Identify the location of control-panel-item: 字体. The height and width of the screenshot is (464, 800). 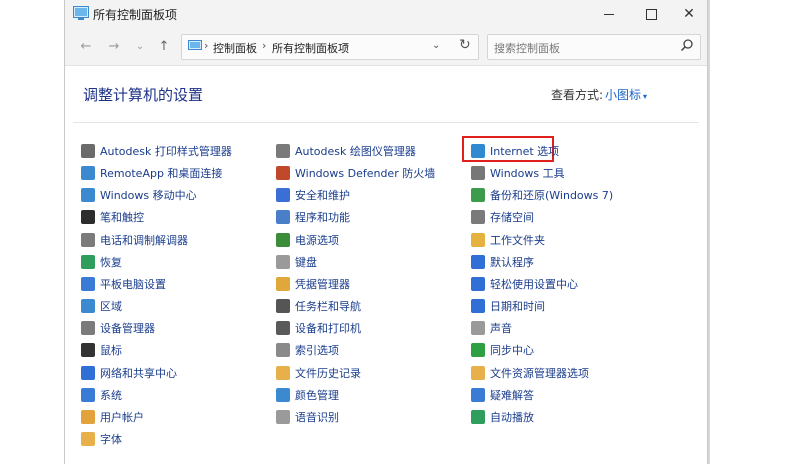
(101, 439).